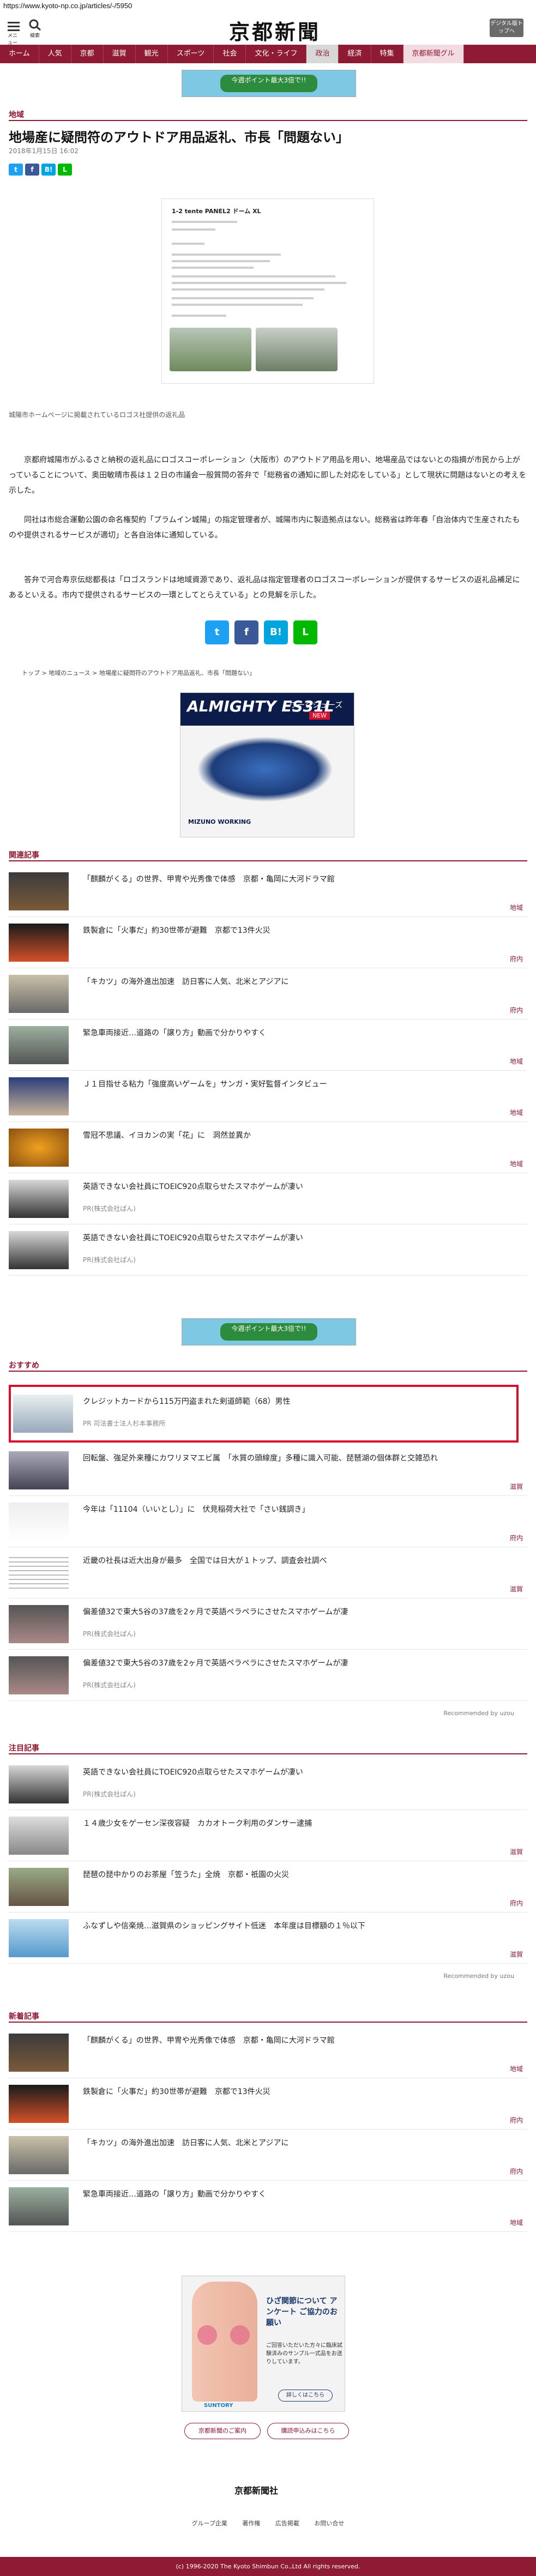  What do you see at coordinates (329, 2523) in the screenshot?
I see `footer-link: お問い合せ` at bounding box center [329, 2523].